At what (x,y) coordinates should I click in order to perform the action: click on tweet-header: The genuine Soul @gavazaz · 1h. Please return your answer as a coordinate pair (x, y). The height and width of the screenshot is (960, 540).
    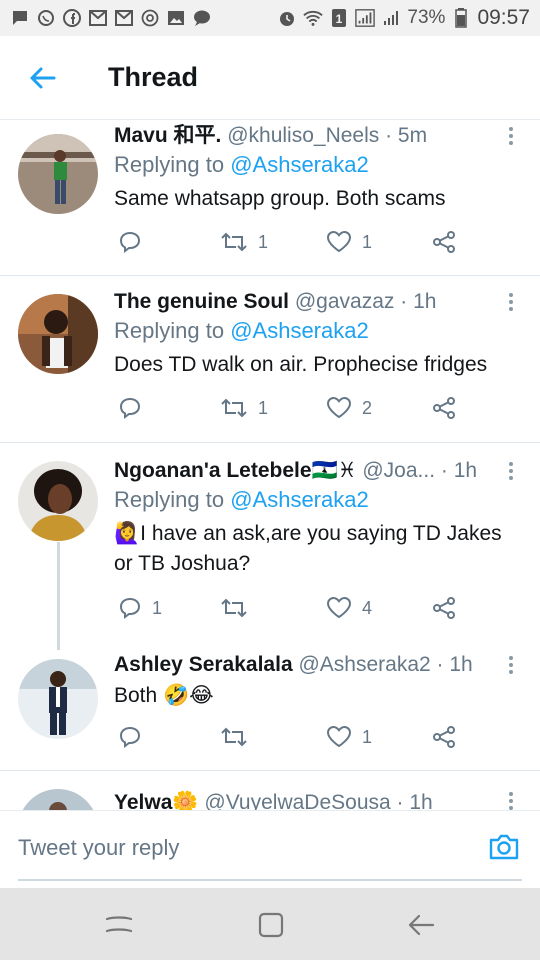
    Looking at the image, I should click on (318, 302).